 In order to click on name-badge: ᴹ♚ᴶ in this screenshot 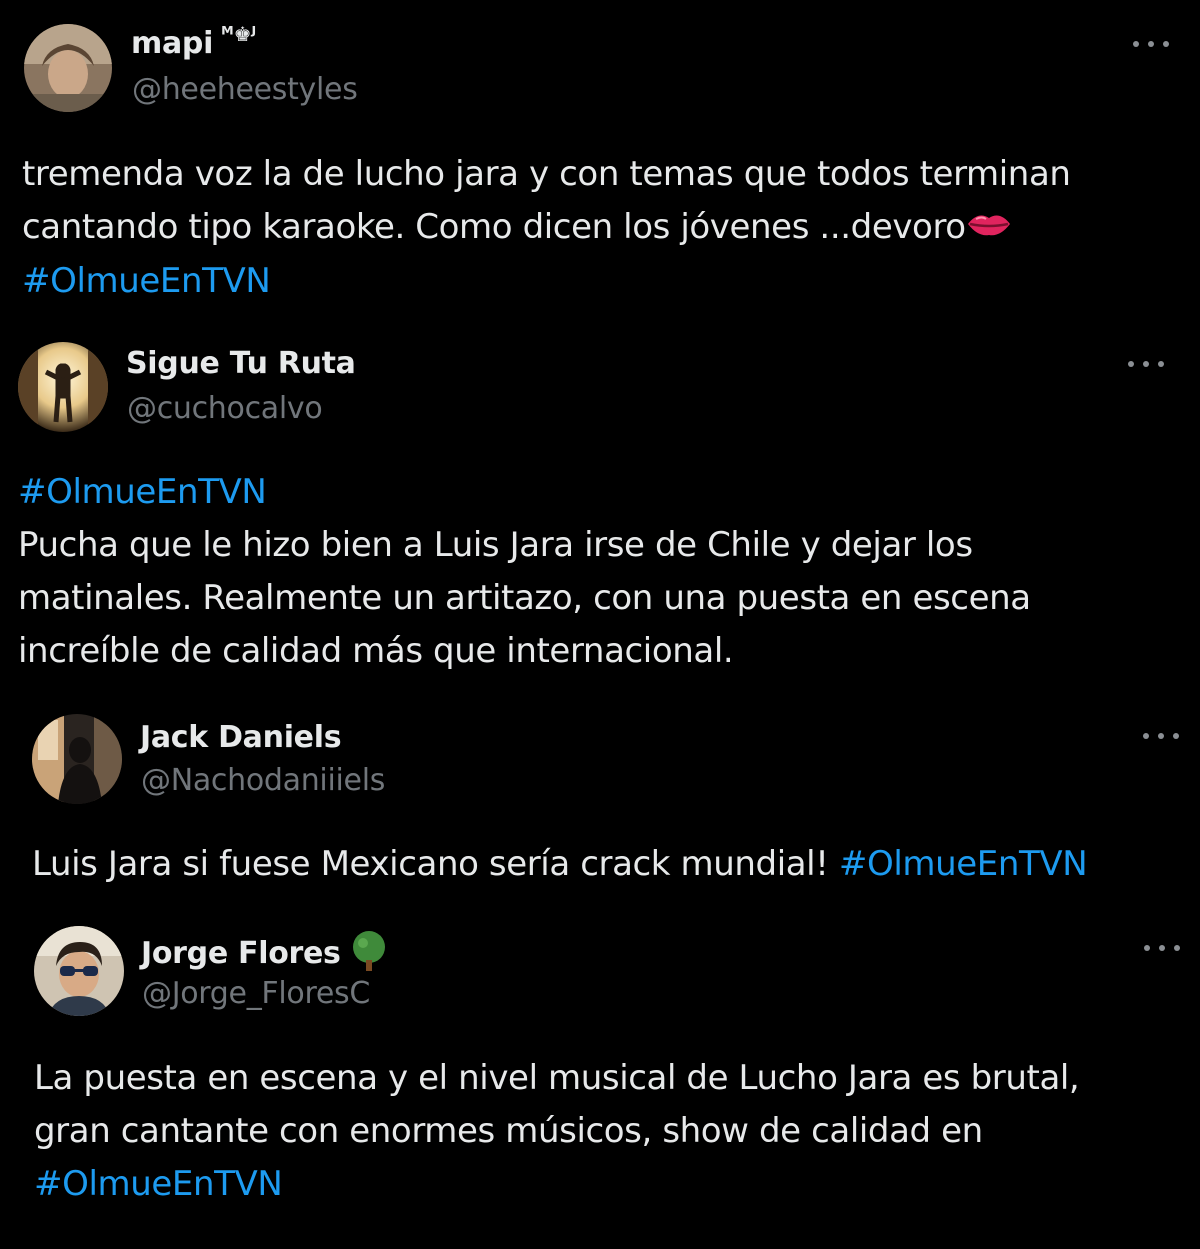, I will do `click(239, 33)`.